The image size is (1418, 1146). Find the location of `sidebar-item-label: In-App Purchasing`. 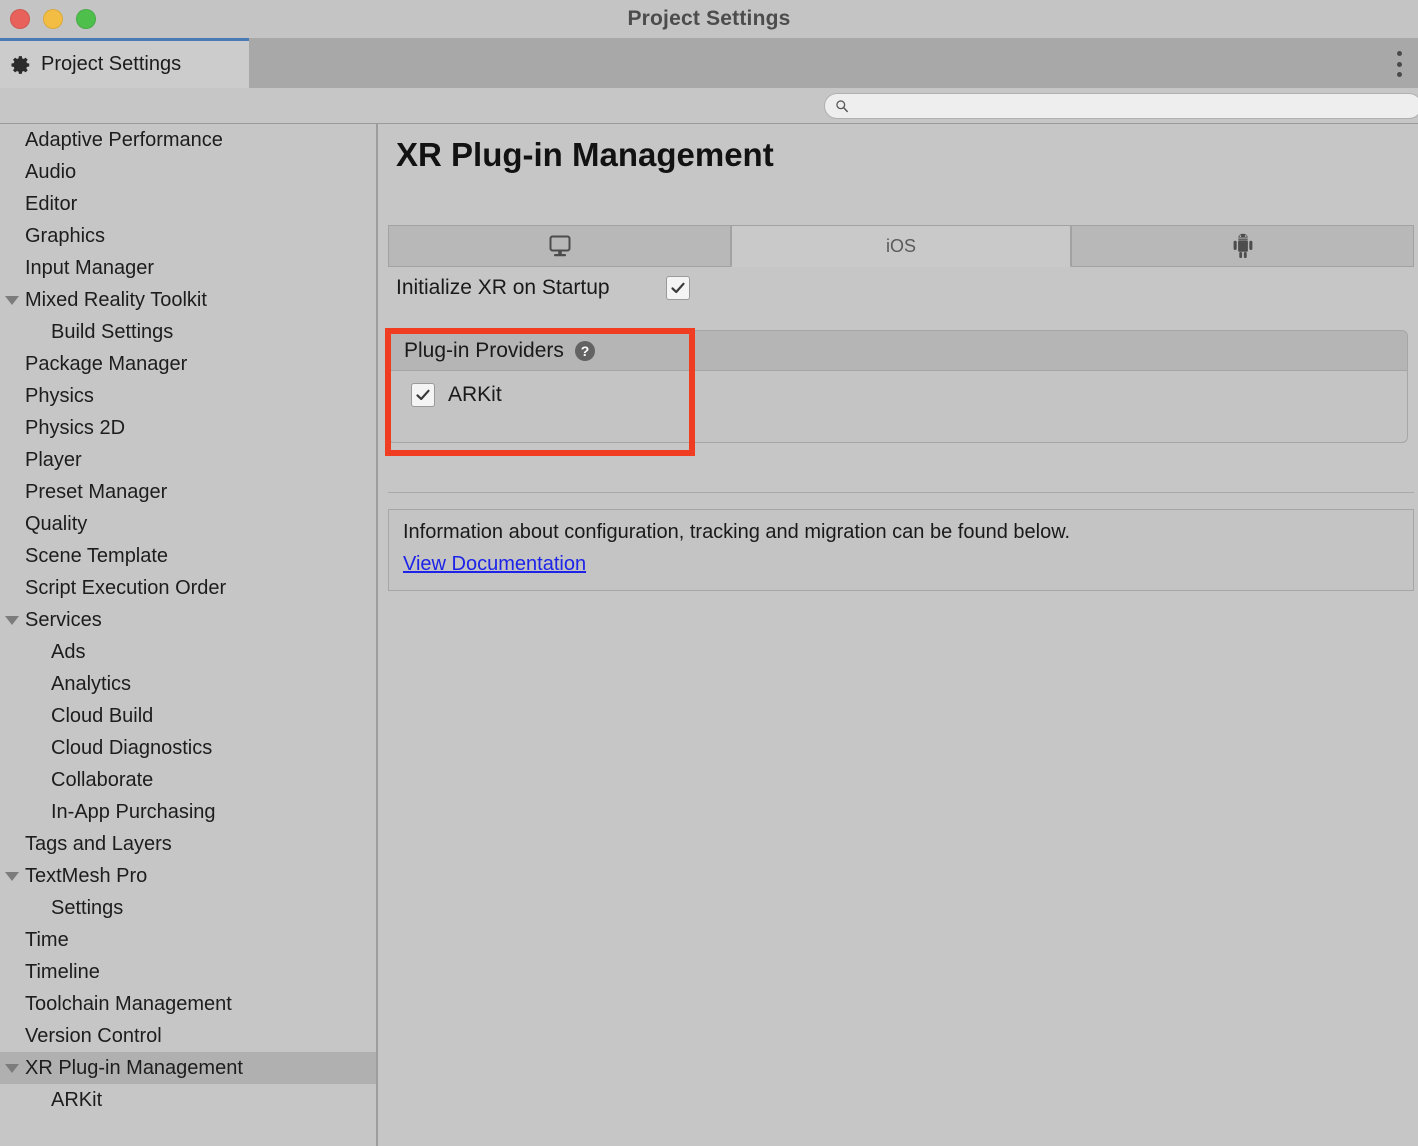

sidebar-item-label: In-App Purchasing is located at coordinates (133, 811).